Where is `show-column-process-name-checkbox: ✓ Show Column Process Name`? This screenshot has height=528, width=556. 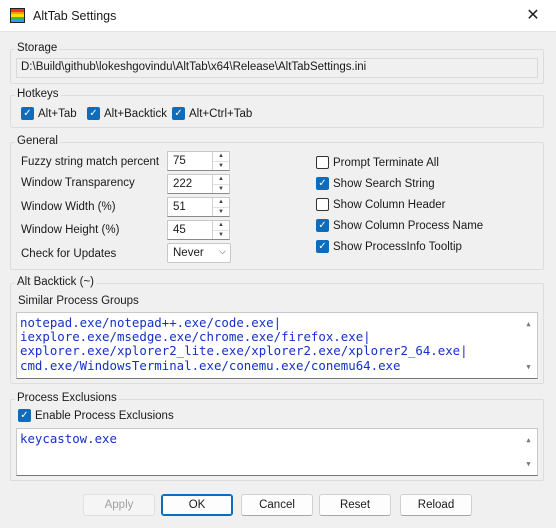 show-column-process-name-checkbox: ✓ Show Column Process Name is located at coordinates (399, 225).